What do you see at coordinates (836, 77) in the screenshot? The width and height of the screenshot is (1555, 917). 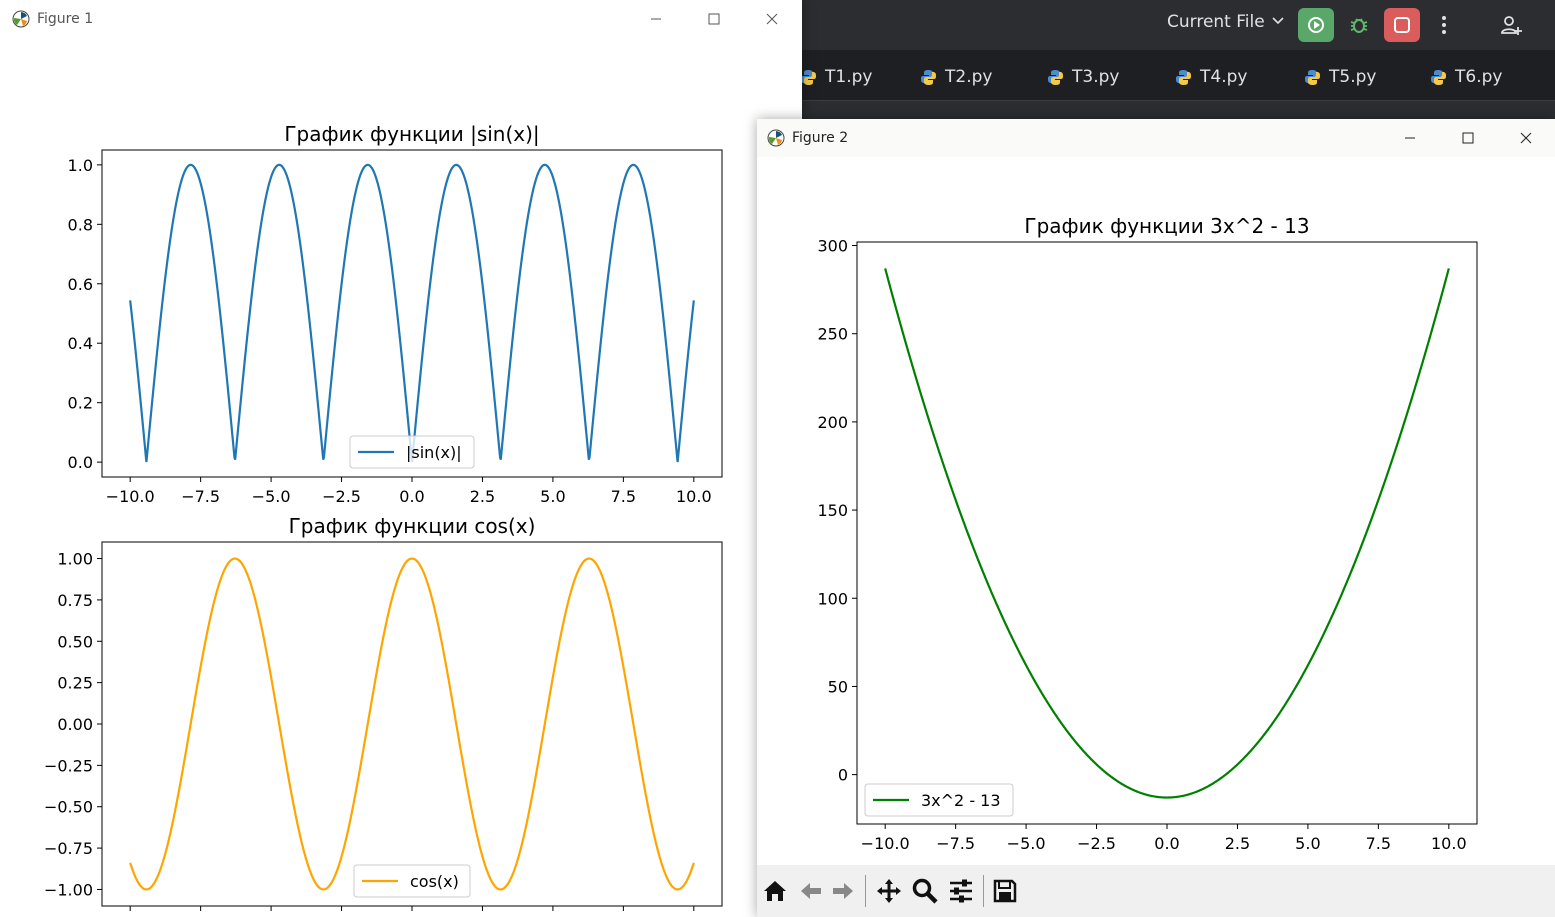 I see `editor-tab-t1-py: T1.py` at bounding box center [836, 77].